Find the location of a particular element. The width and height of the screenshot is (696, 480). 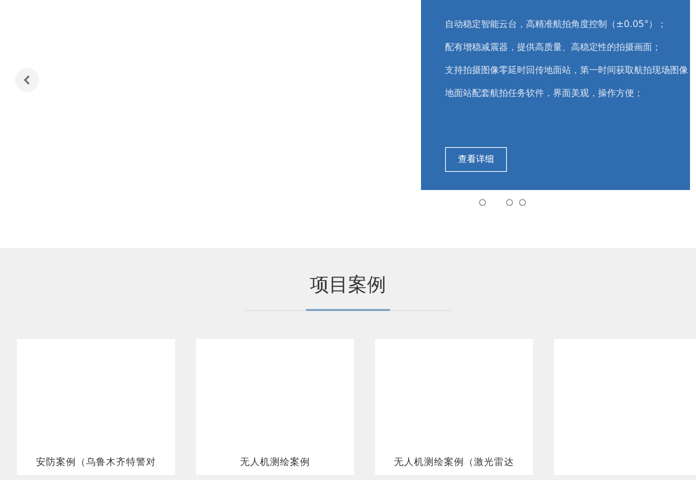

case-card: 无人机测绘案例 is located at coordinates (275, 407).